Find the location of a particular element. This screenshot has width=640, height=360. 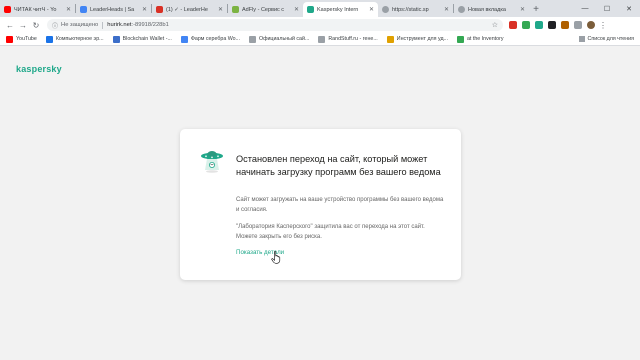

forward-arrow-icon: → is located at coordinates (23, 25).